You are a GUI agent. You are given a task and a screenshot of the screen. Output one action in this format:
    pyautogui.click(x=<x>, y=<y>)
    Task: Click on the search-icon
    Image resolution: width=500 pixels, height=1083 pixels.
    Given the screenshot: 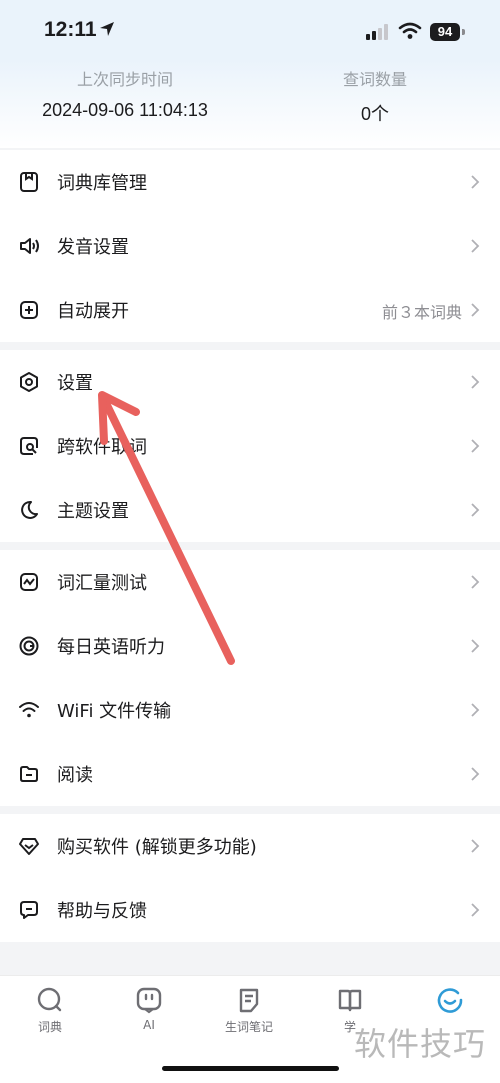 What is the action you would take?
    pyautogui.click(x=49, y=999)
    